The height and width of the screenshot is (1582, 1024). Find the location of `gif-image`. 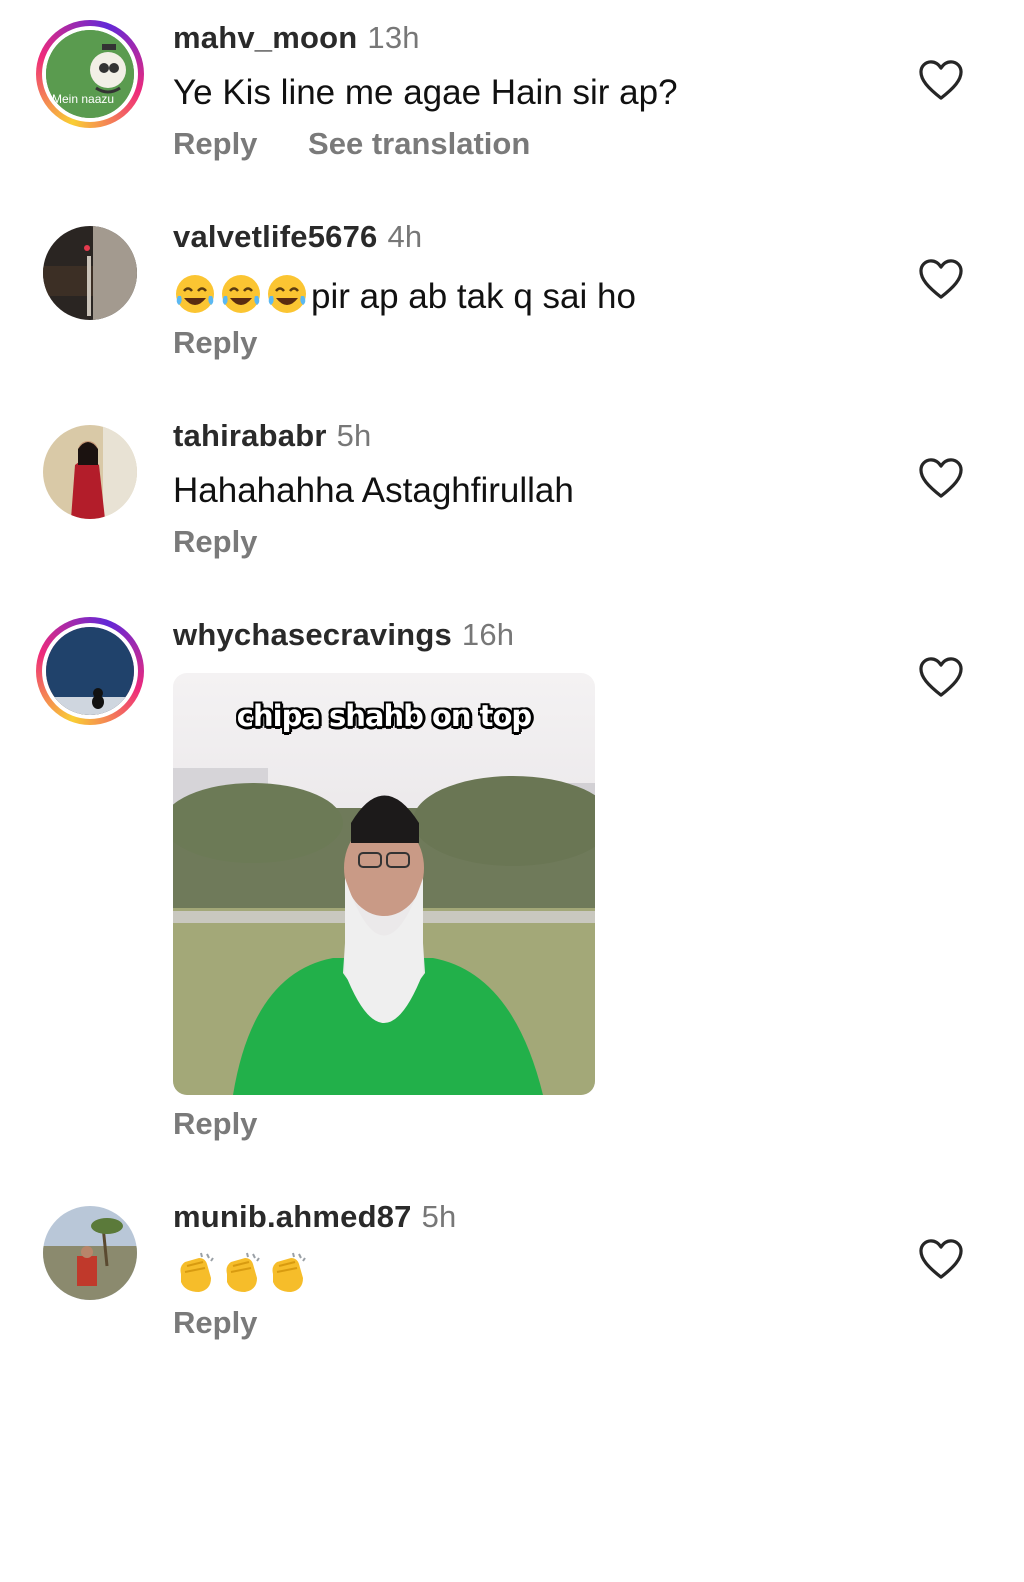

gif-image is located at coordinates (384, 884).